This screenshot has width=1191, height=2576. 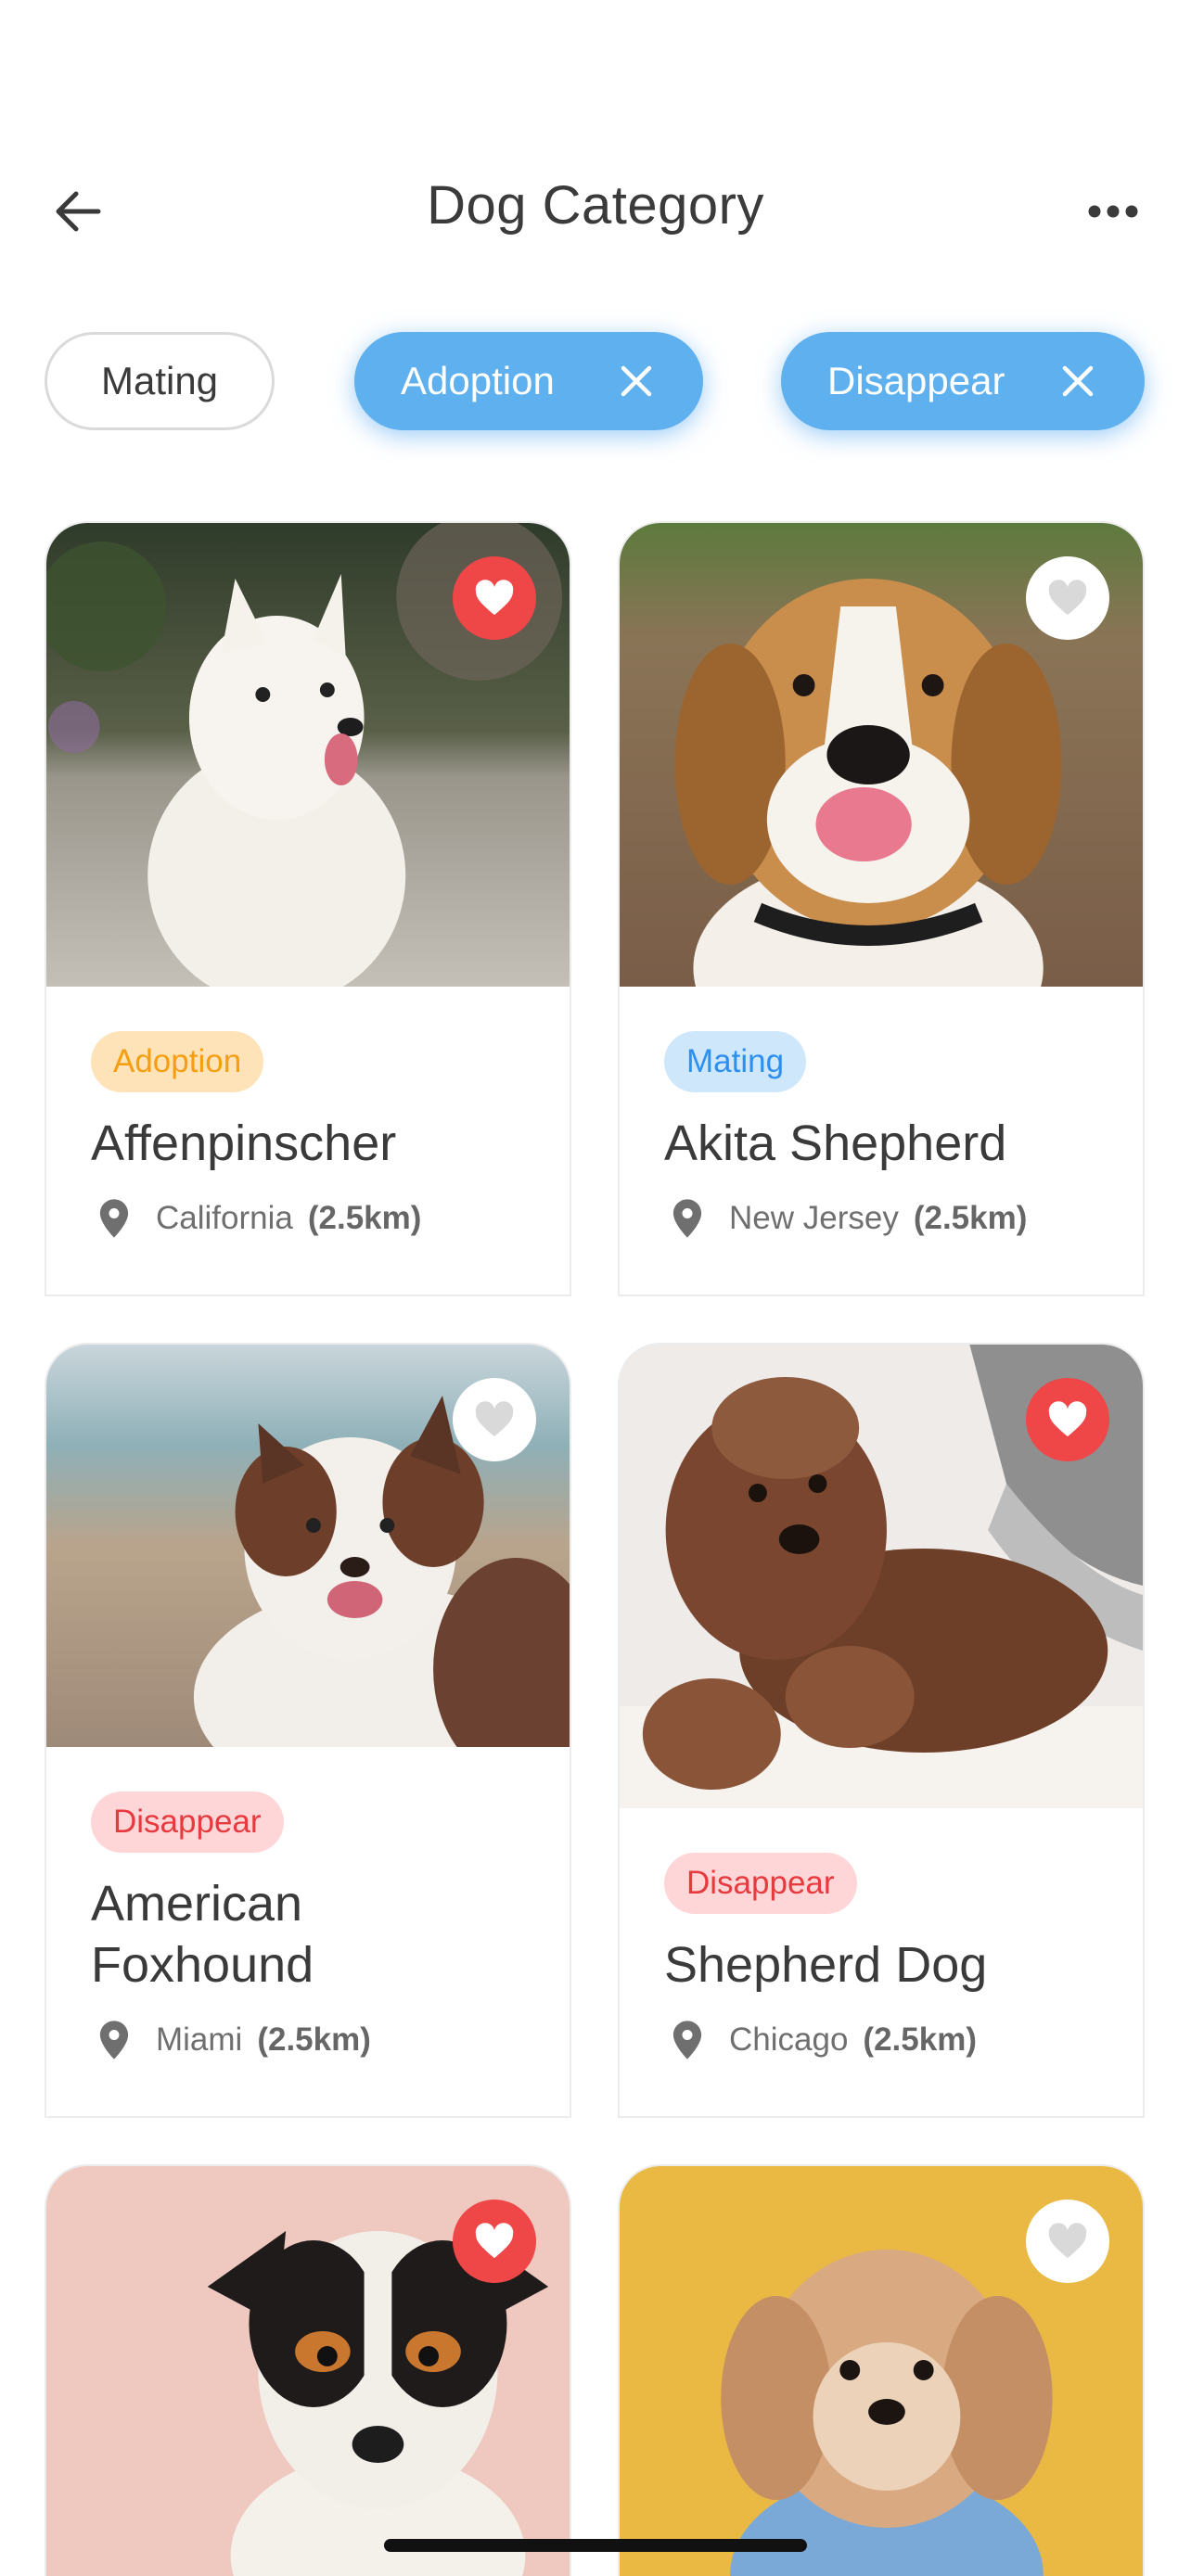 What do you see at coordinates (308, 755) in the screenshot?
I see `white-samoyed-dog-photo` at bounding box center [308, 755].